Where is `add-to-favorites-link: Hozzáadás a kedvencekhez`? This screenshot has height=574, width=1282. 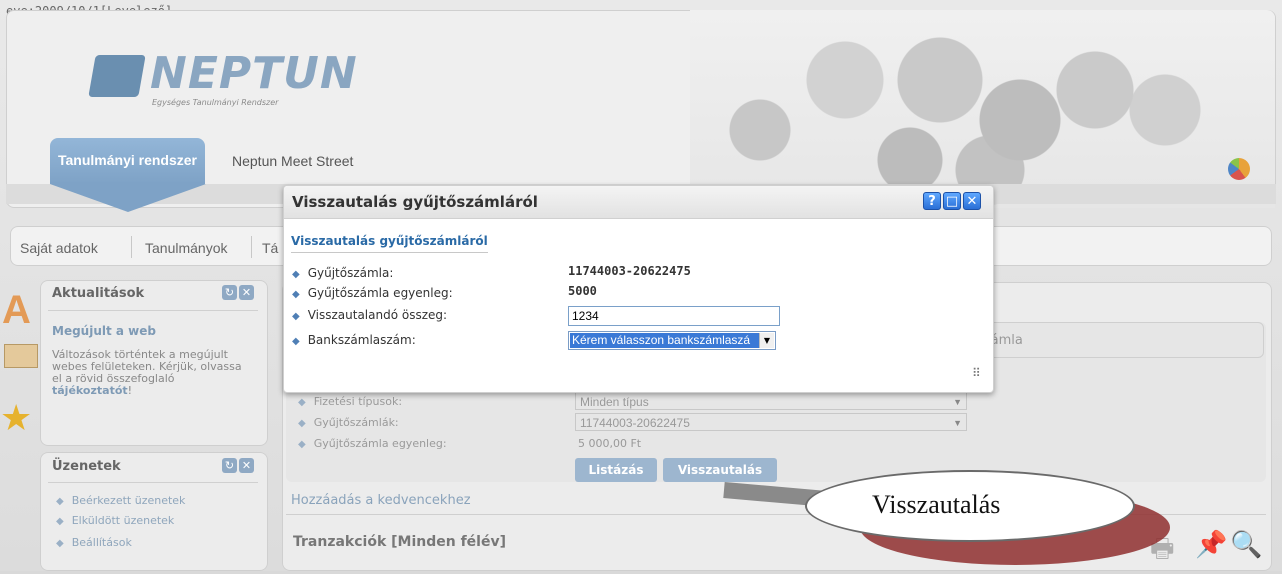
add-to-favorites-link: Hozzáadás a kedvencekhez is located at coordinates (381, 500).